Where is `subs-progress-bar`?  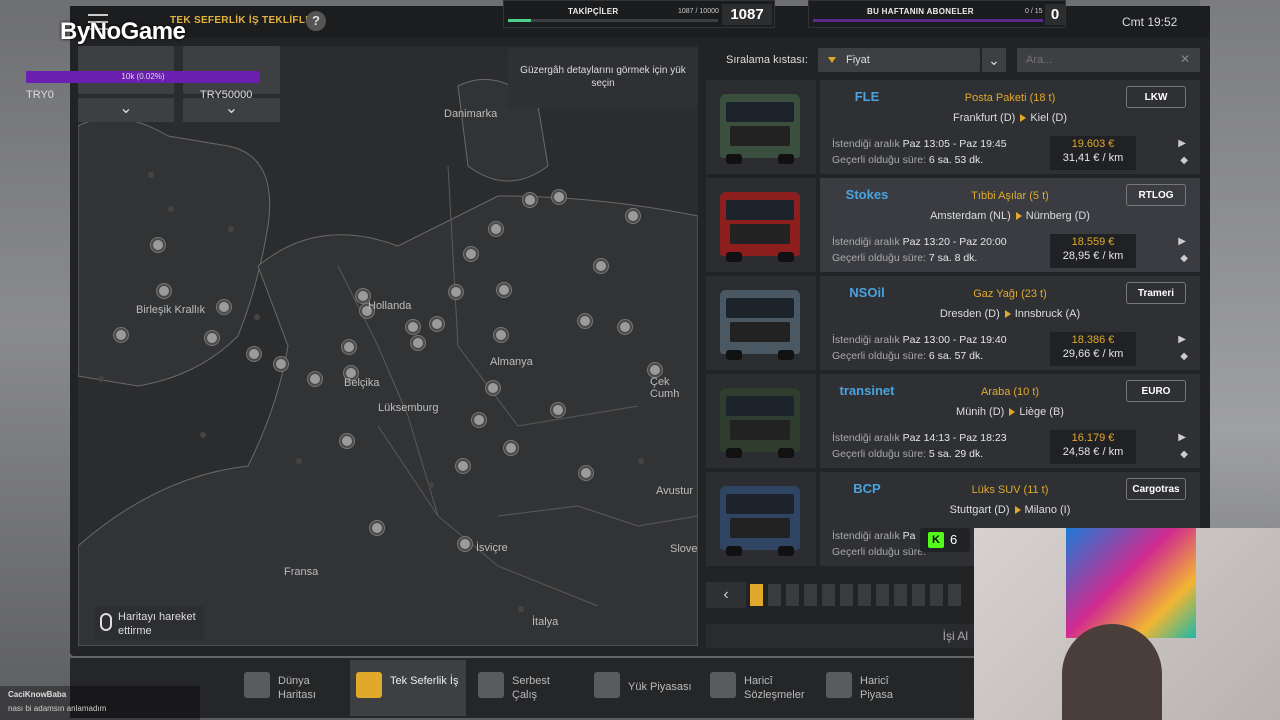
subs-progress-bar is located at coordinates (928, 20).